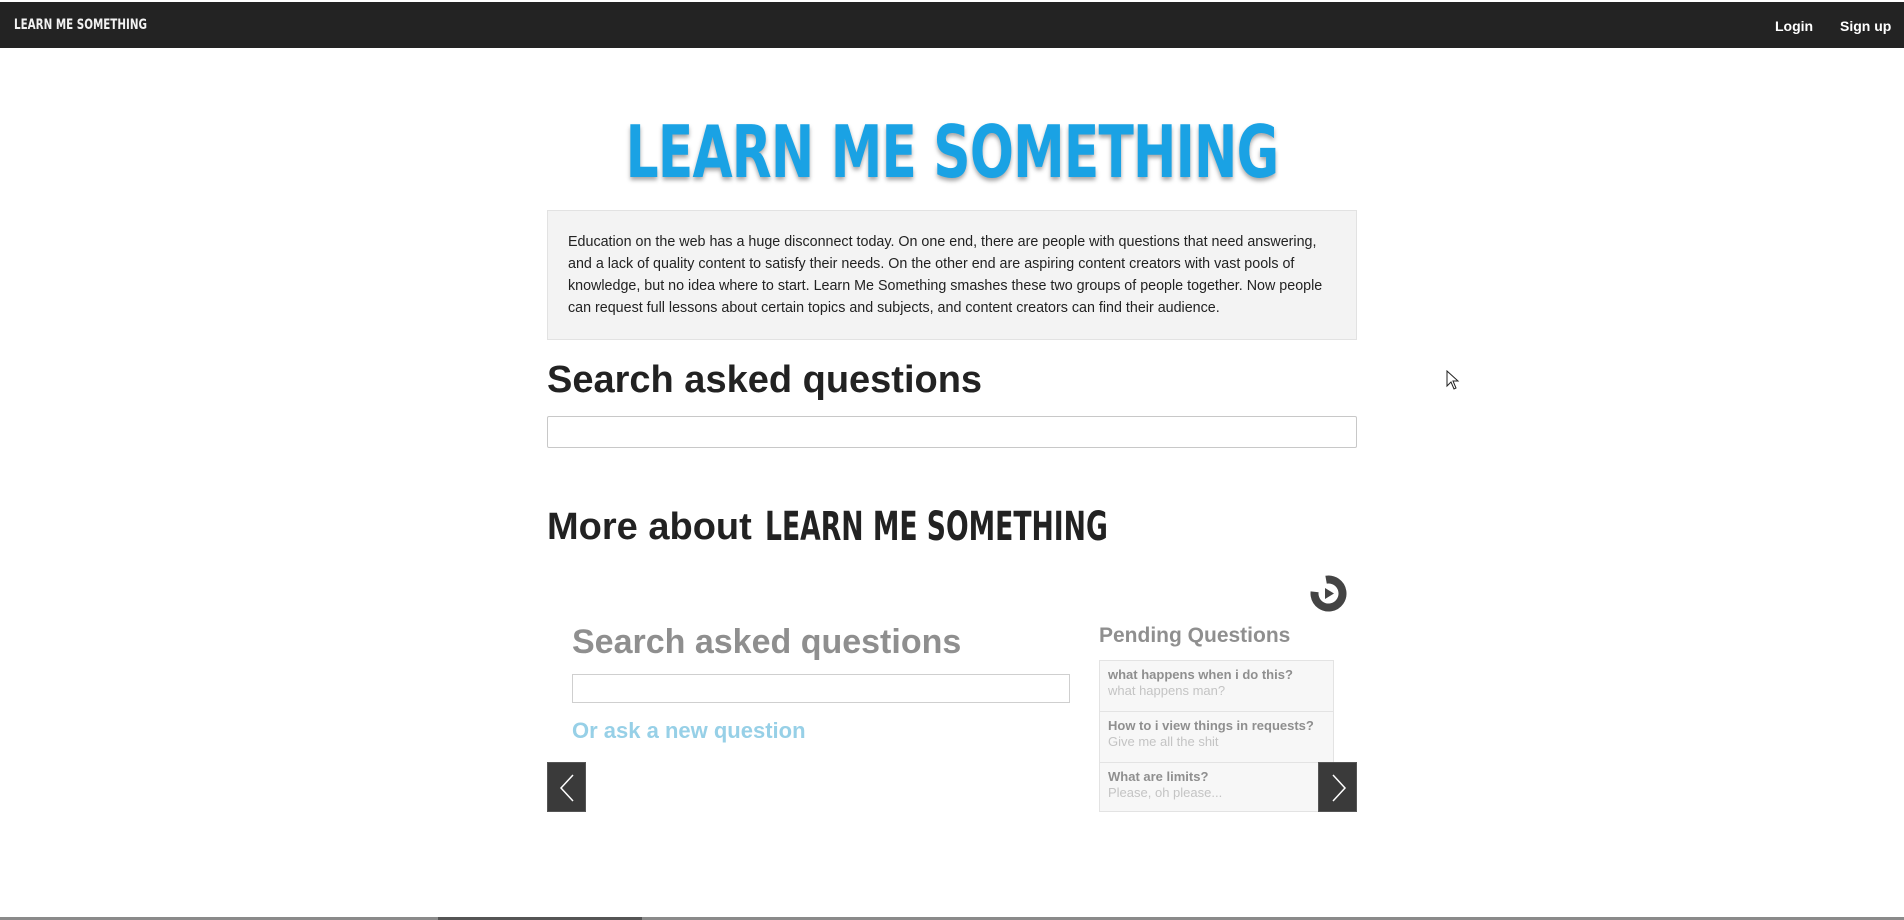 This screenshot has width=1904, height=920. I want to click on slideshow-next-button, so click(1337, 787).